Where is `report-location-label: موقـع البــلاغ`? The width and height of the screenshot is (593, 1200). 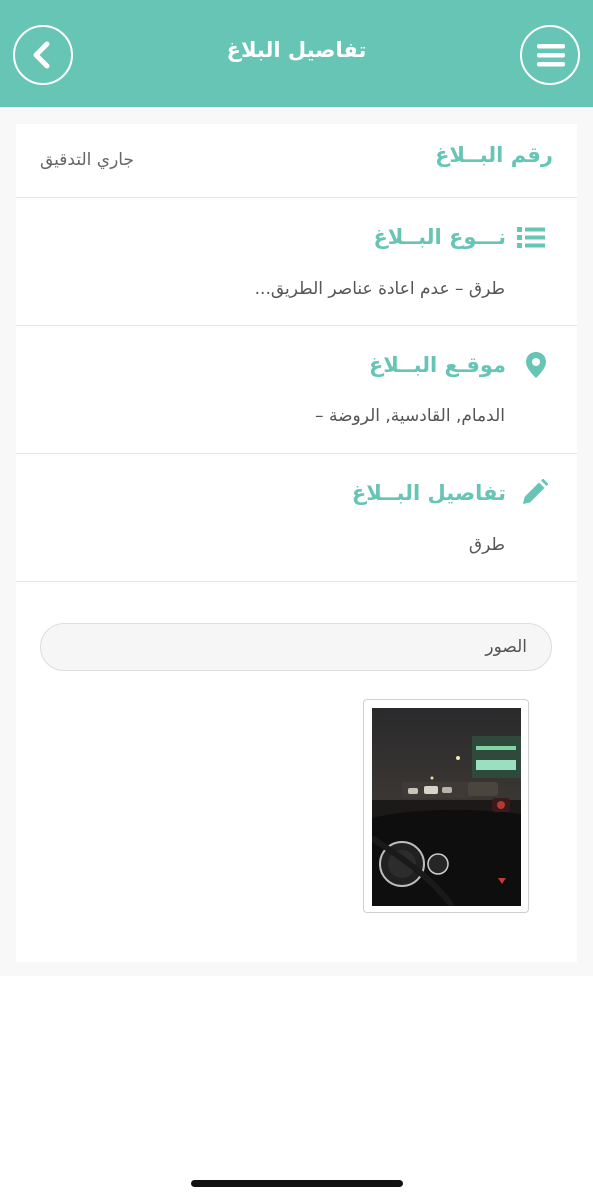 report-location-label: موقـع البــلاغ is located at coordinates (437, 365).